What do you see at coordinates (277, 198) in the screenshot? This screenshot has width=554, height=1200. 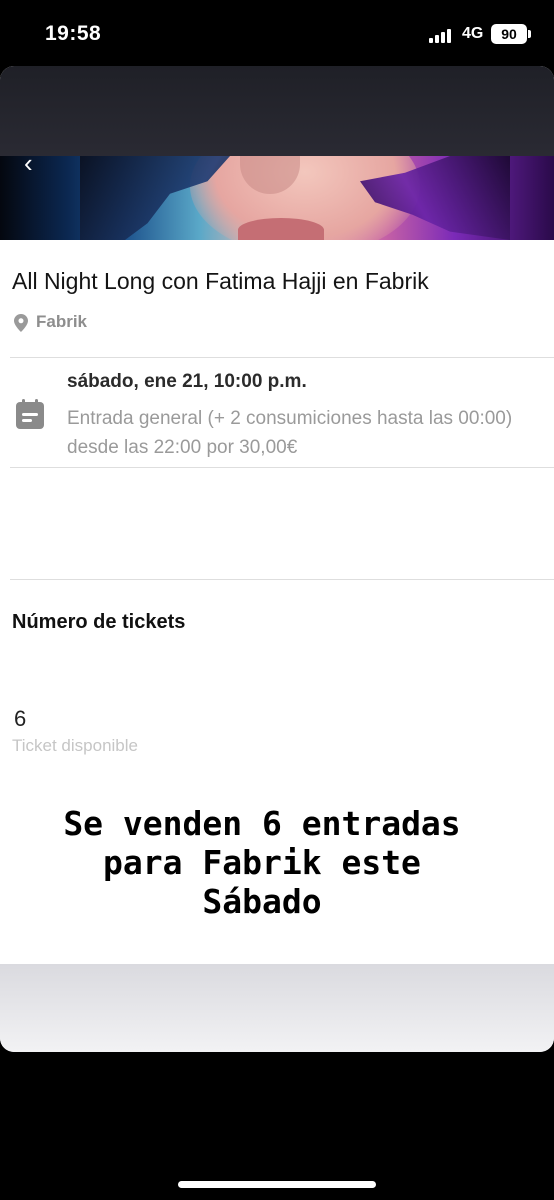 I see `event-image: ‹` at bounding box center [277, 198].